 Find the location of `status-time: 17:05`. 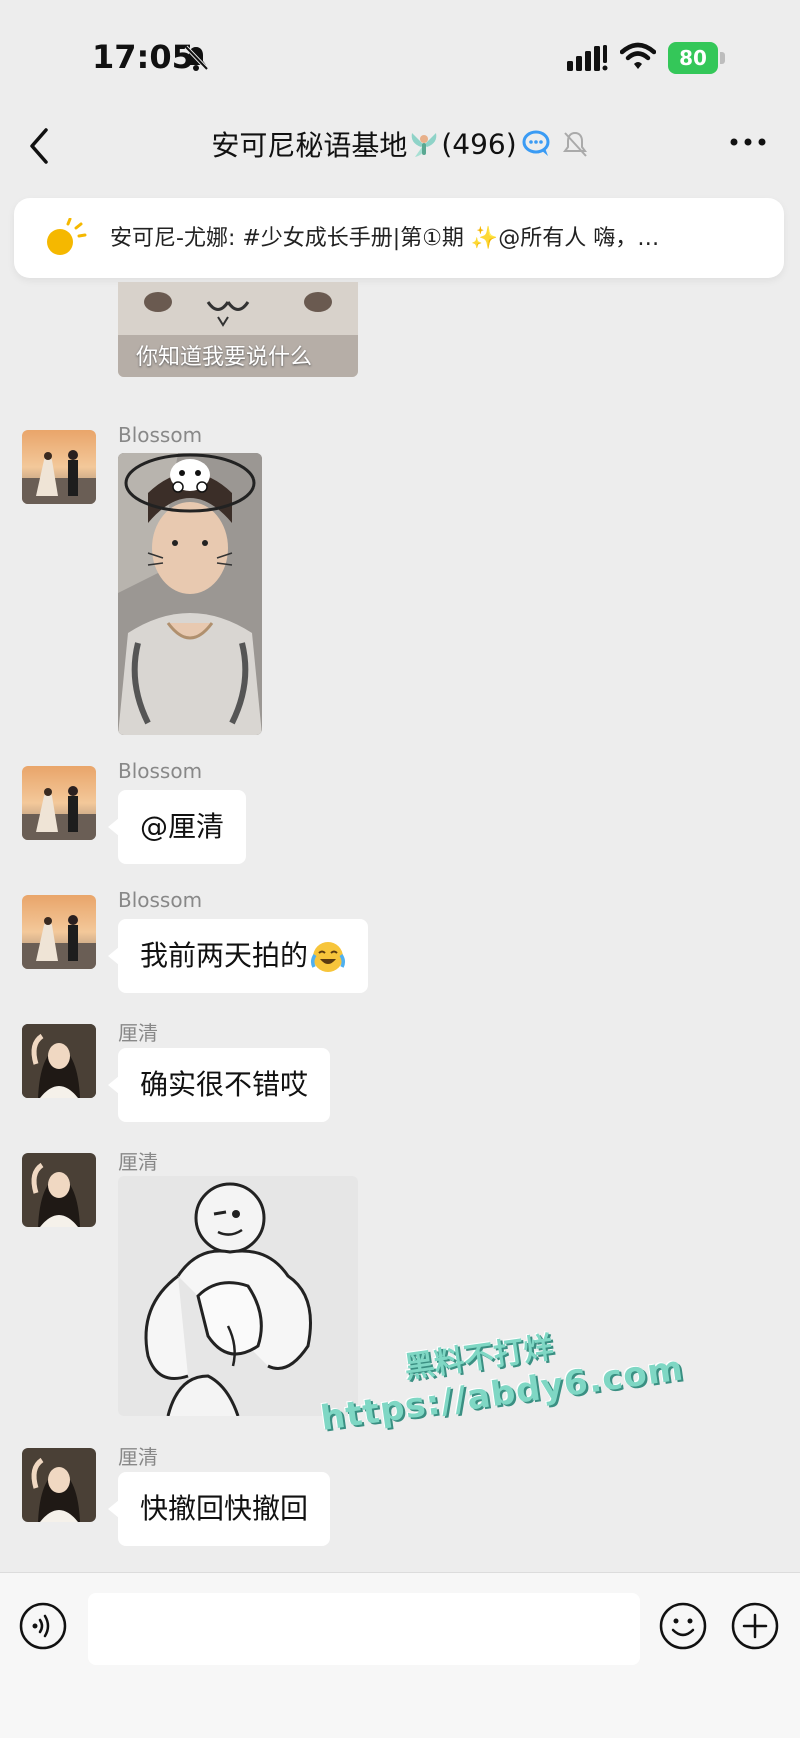

status-time: 17:05 is located at coordinates (143, 57).